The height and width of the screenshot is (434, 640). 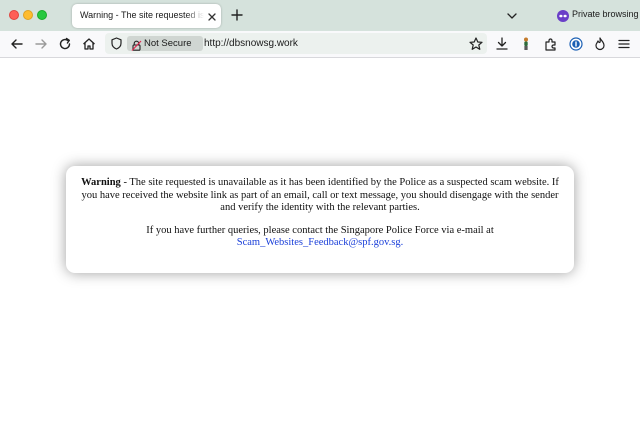 What do you see at coordinates (212, 16) in the screenshot?
I see `close-icon` at bounding box center [212, 16].